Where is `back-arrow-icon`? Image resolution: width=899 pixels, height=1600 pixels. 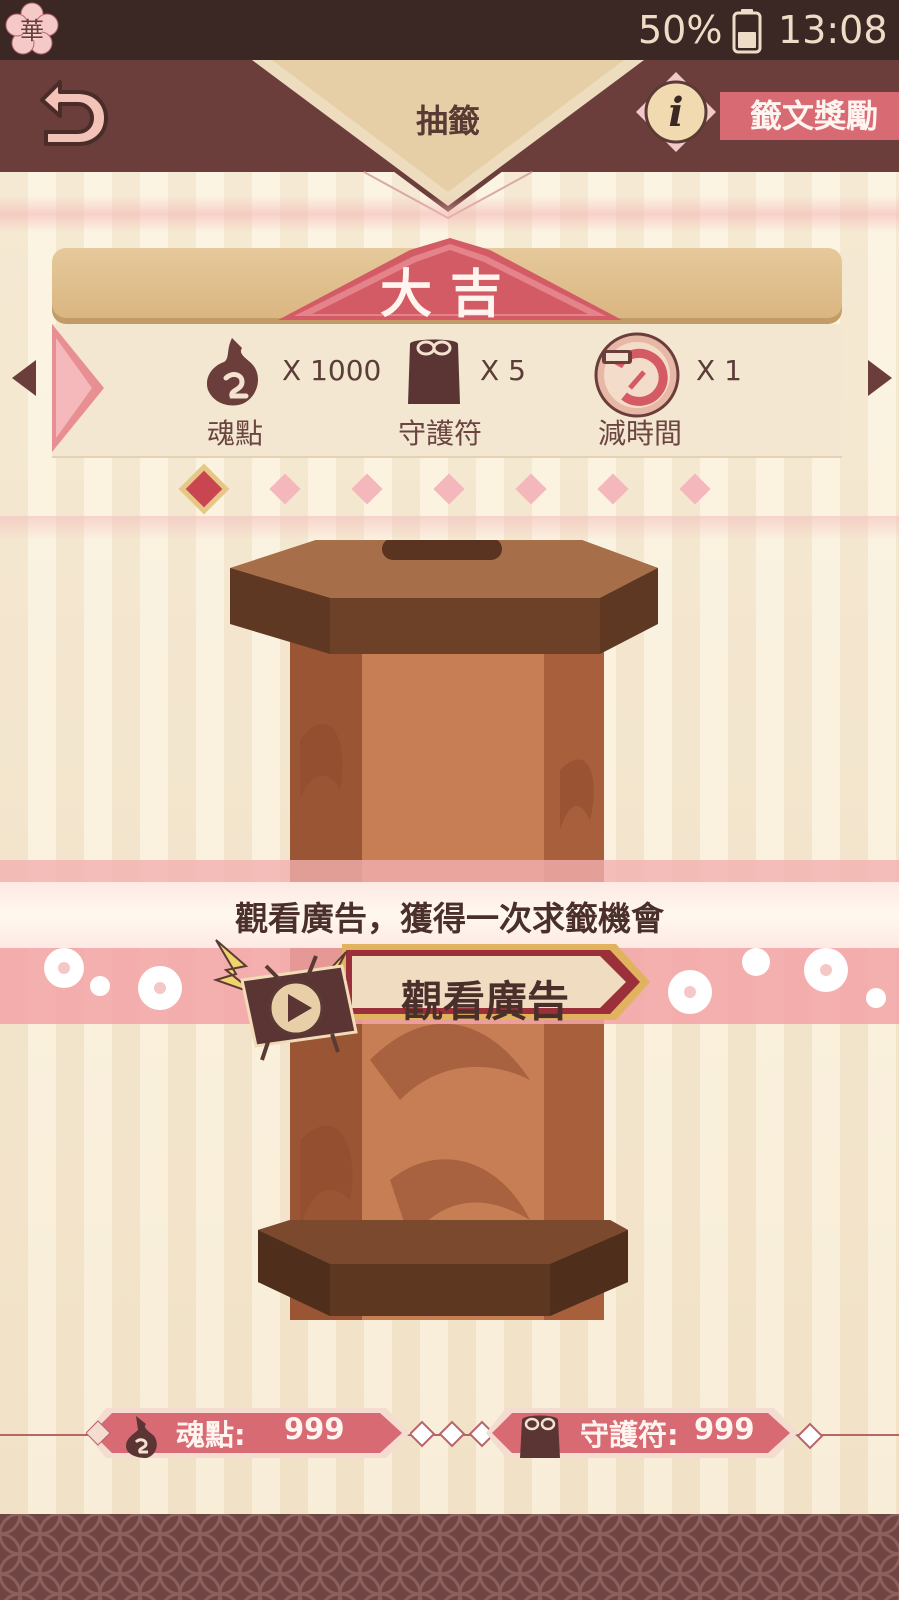
back-arrow-icon is located at coordinates (71, 115).